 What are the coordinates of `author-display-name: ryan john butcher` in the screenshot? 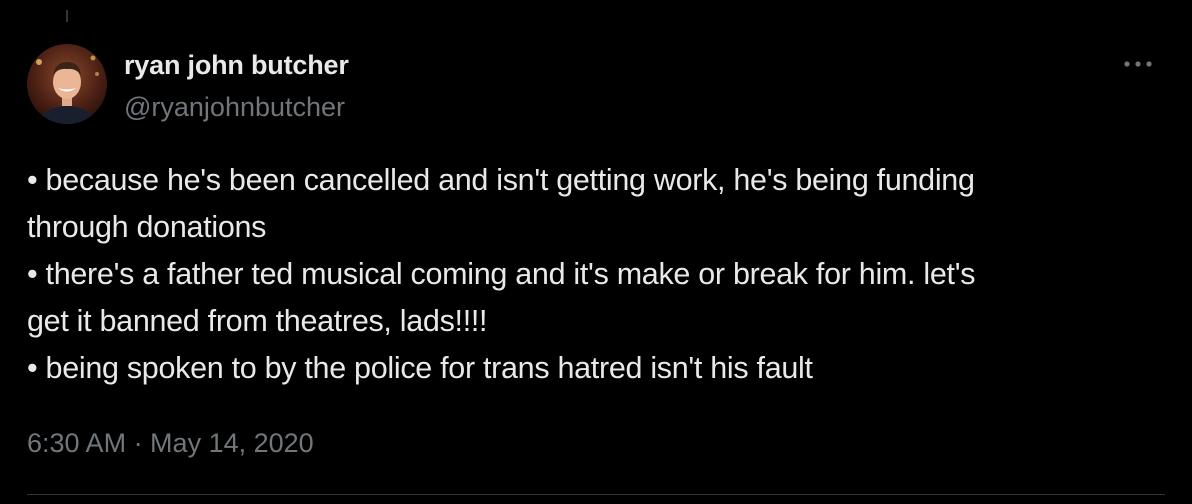 It's located at (236, 65).